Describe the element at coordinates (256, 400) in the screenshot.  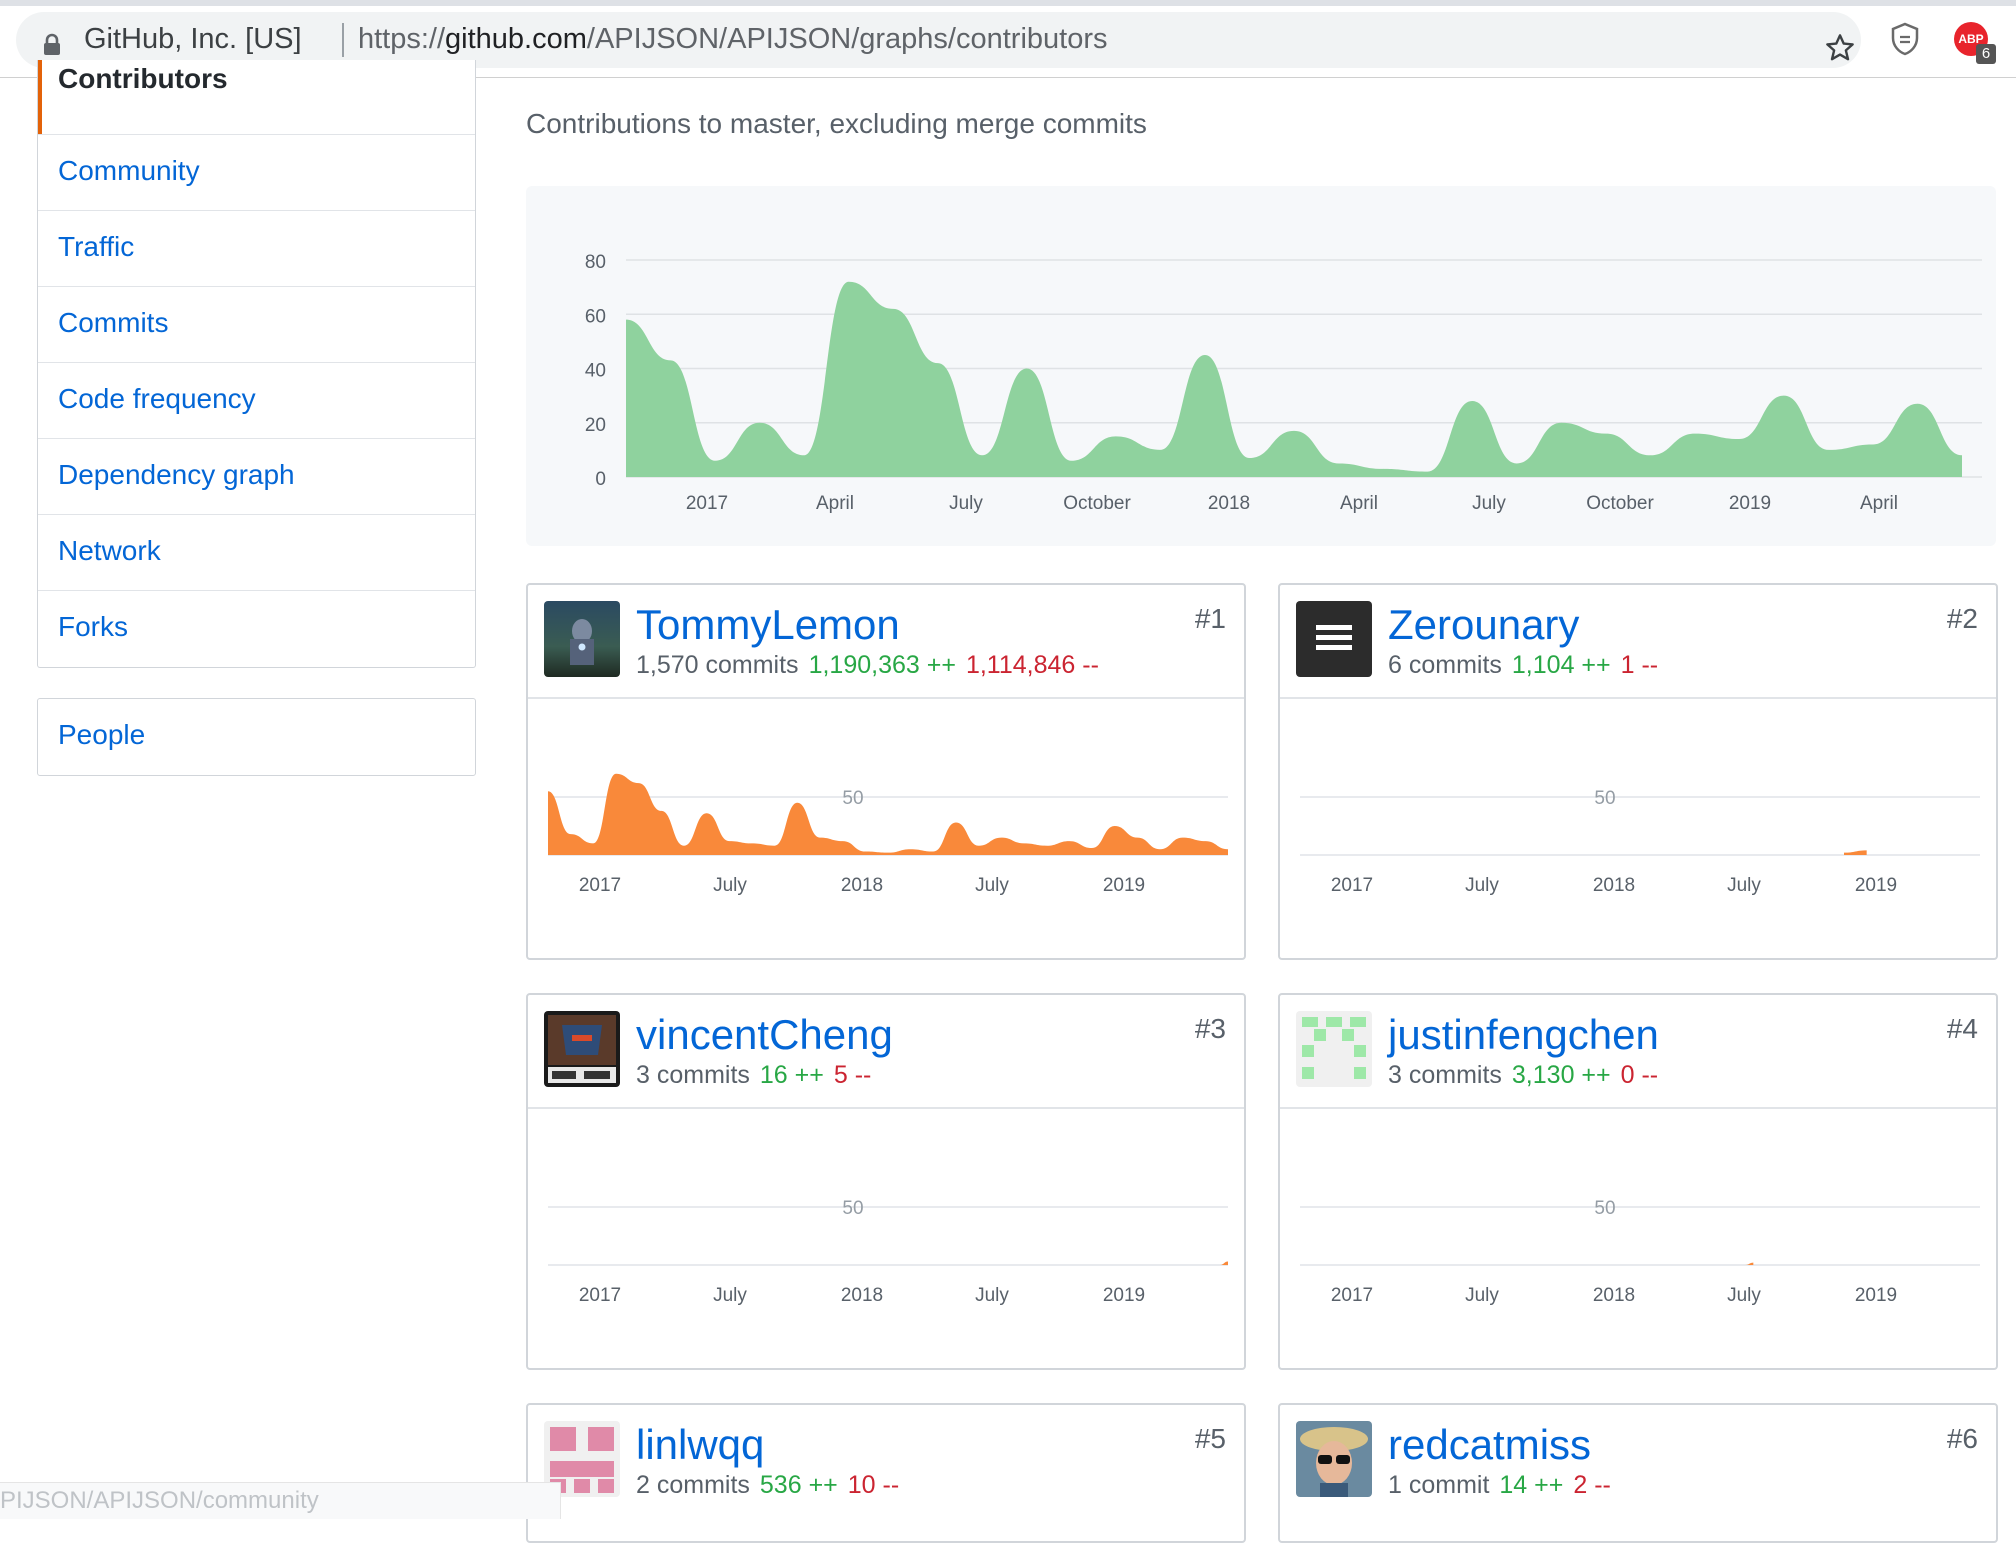
I see `sidebar-item-code-frequency: Code frequency` at that location.